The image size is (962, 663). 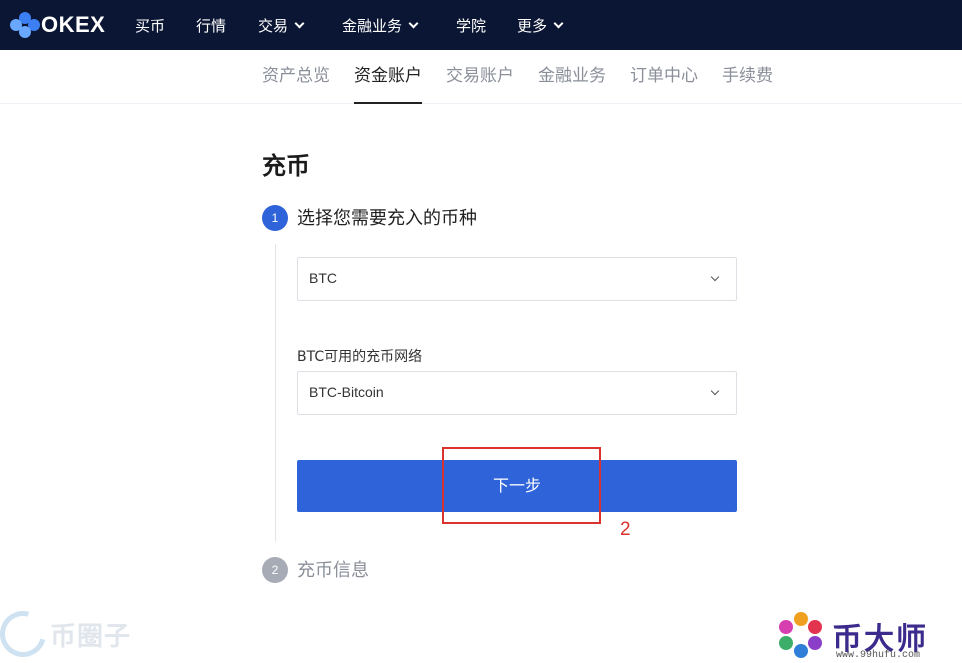 I want to click on page-title: 充币, so click(x=286, y=166).